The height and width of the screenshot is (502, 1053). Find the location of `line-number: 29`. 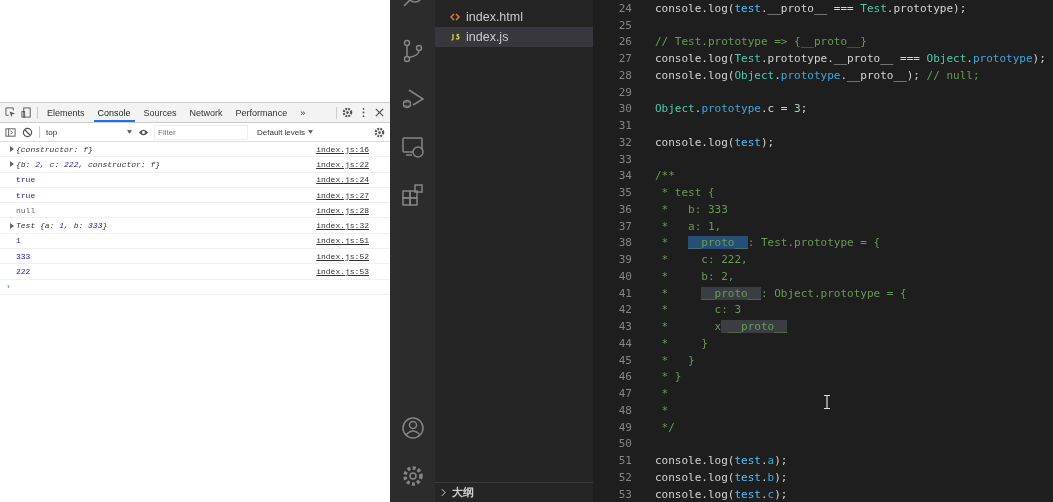

line-number: 29 is located at coordinates (624, 92).